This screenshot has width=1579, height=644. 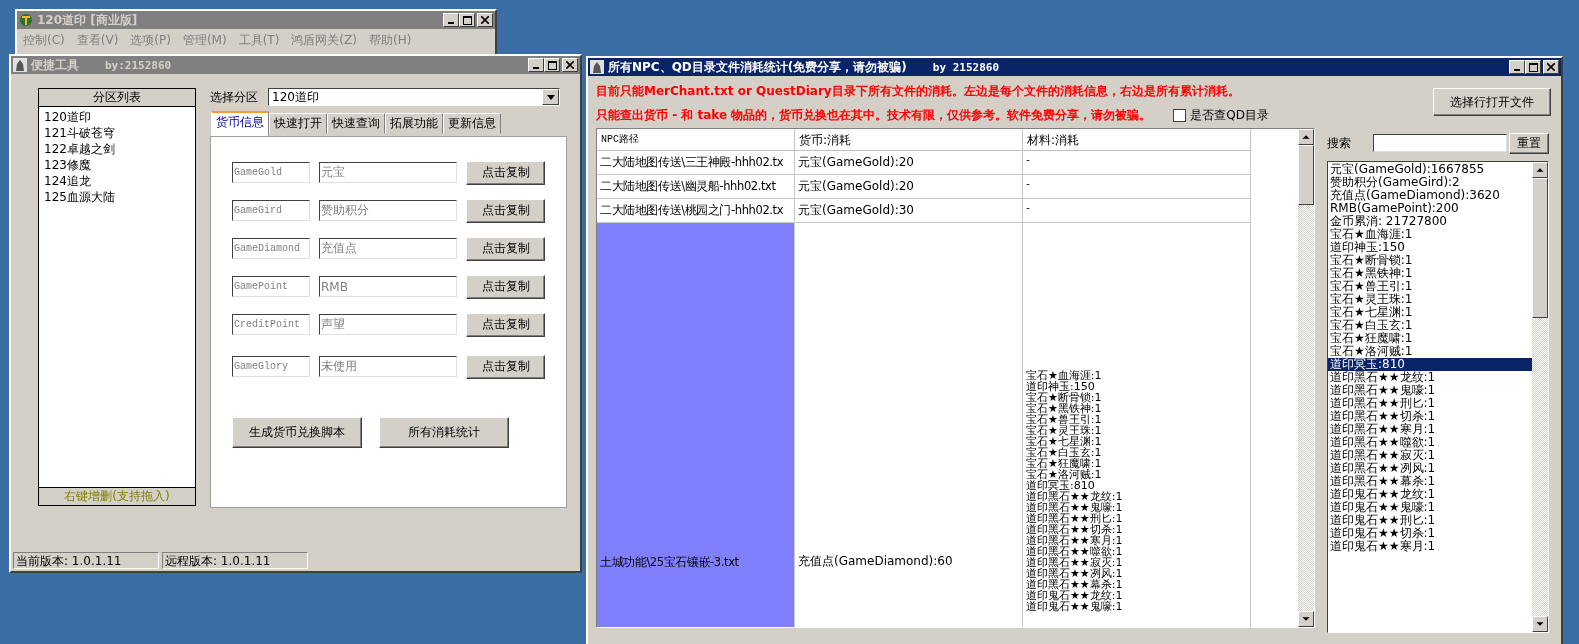 I want to click on input-field: GameGlory, so click(x=271, y=366).